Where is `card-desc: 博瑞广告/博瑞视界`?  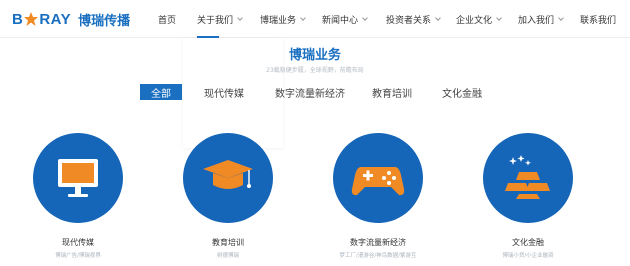 card-desc: 博瑞广告/博瑞视界 is located at coordinates (78, 256).